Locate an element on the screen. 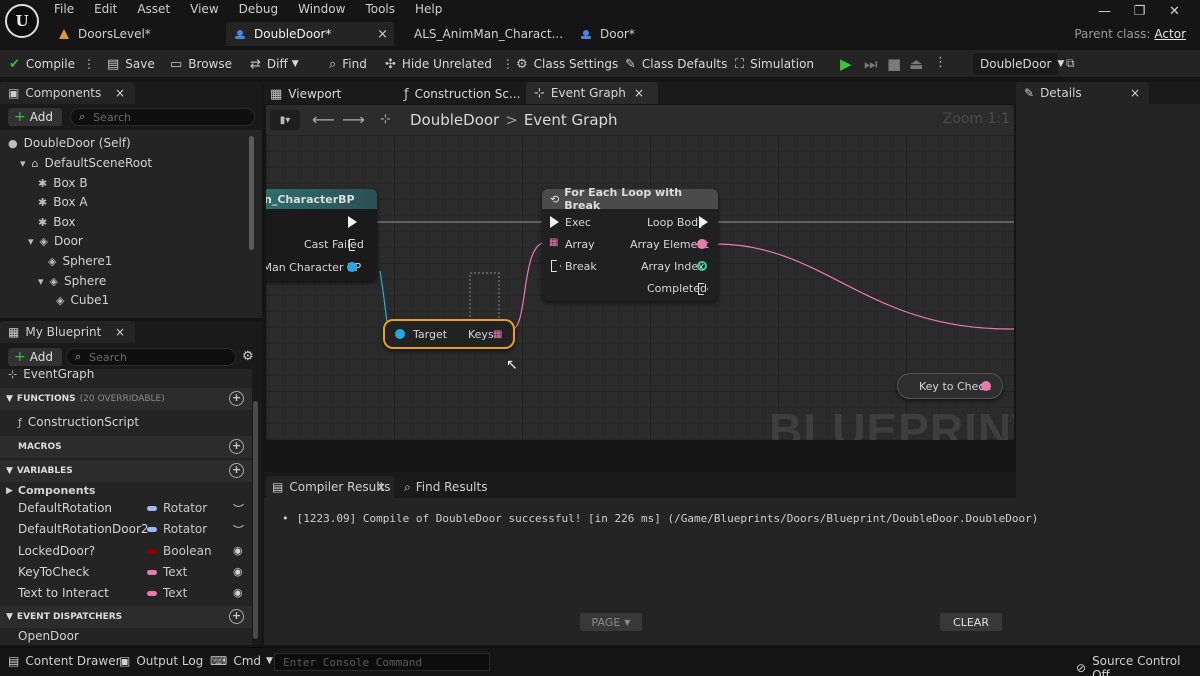 This screenshot has height=676, width=1200. array-element-pin is located at coordinates (702, 244).